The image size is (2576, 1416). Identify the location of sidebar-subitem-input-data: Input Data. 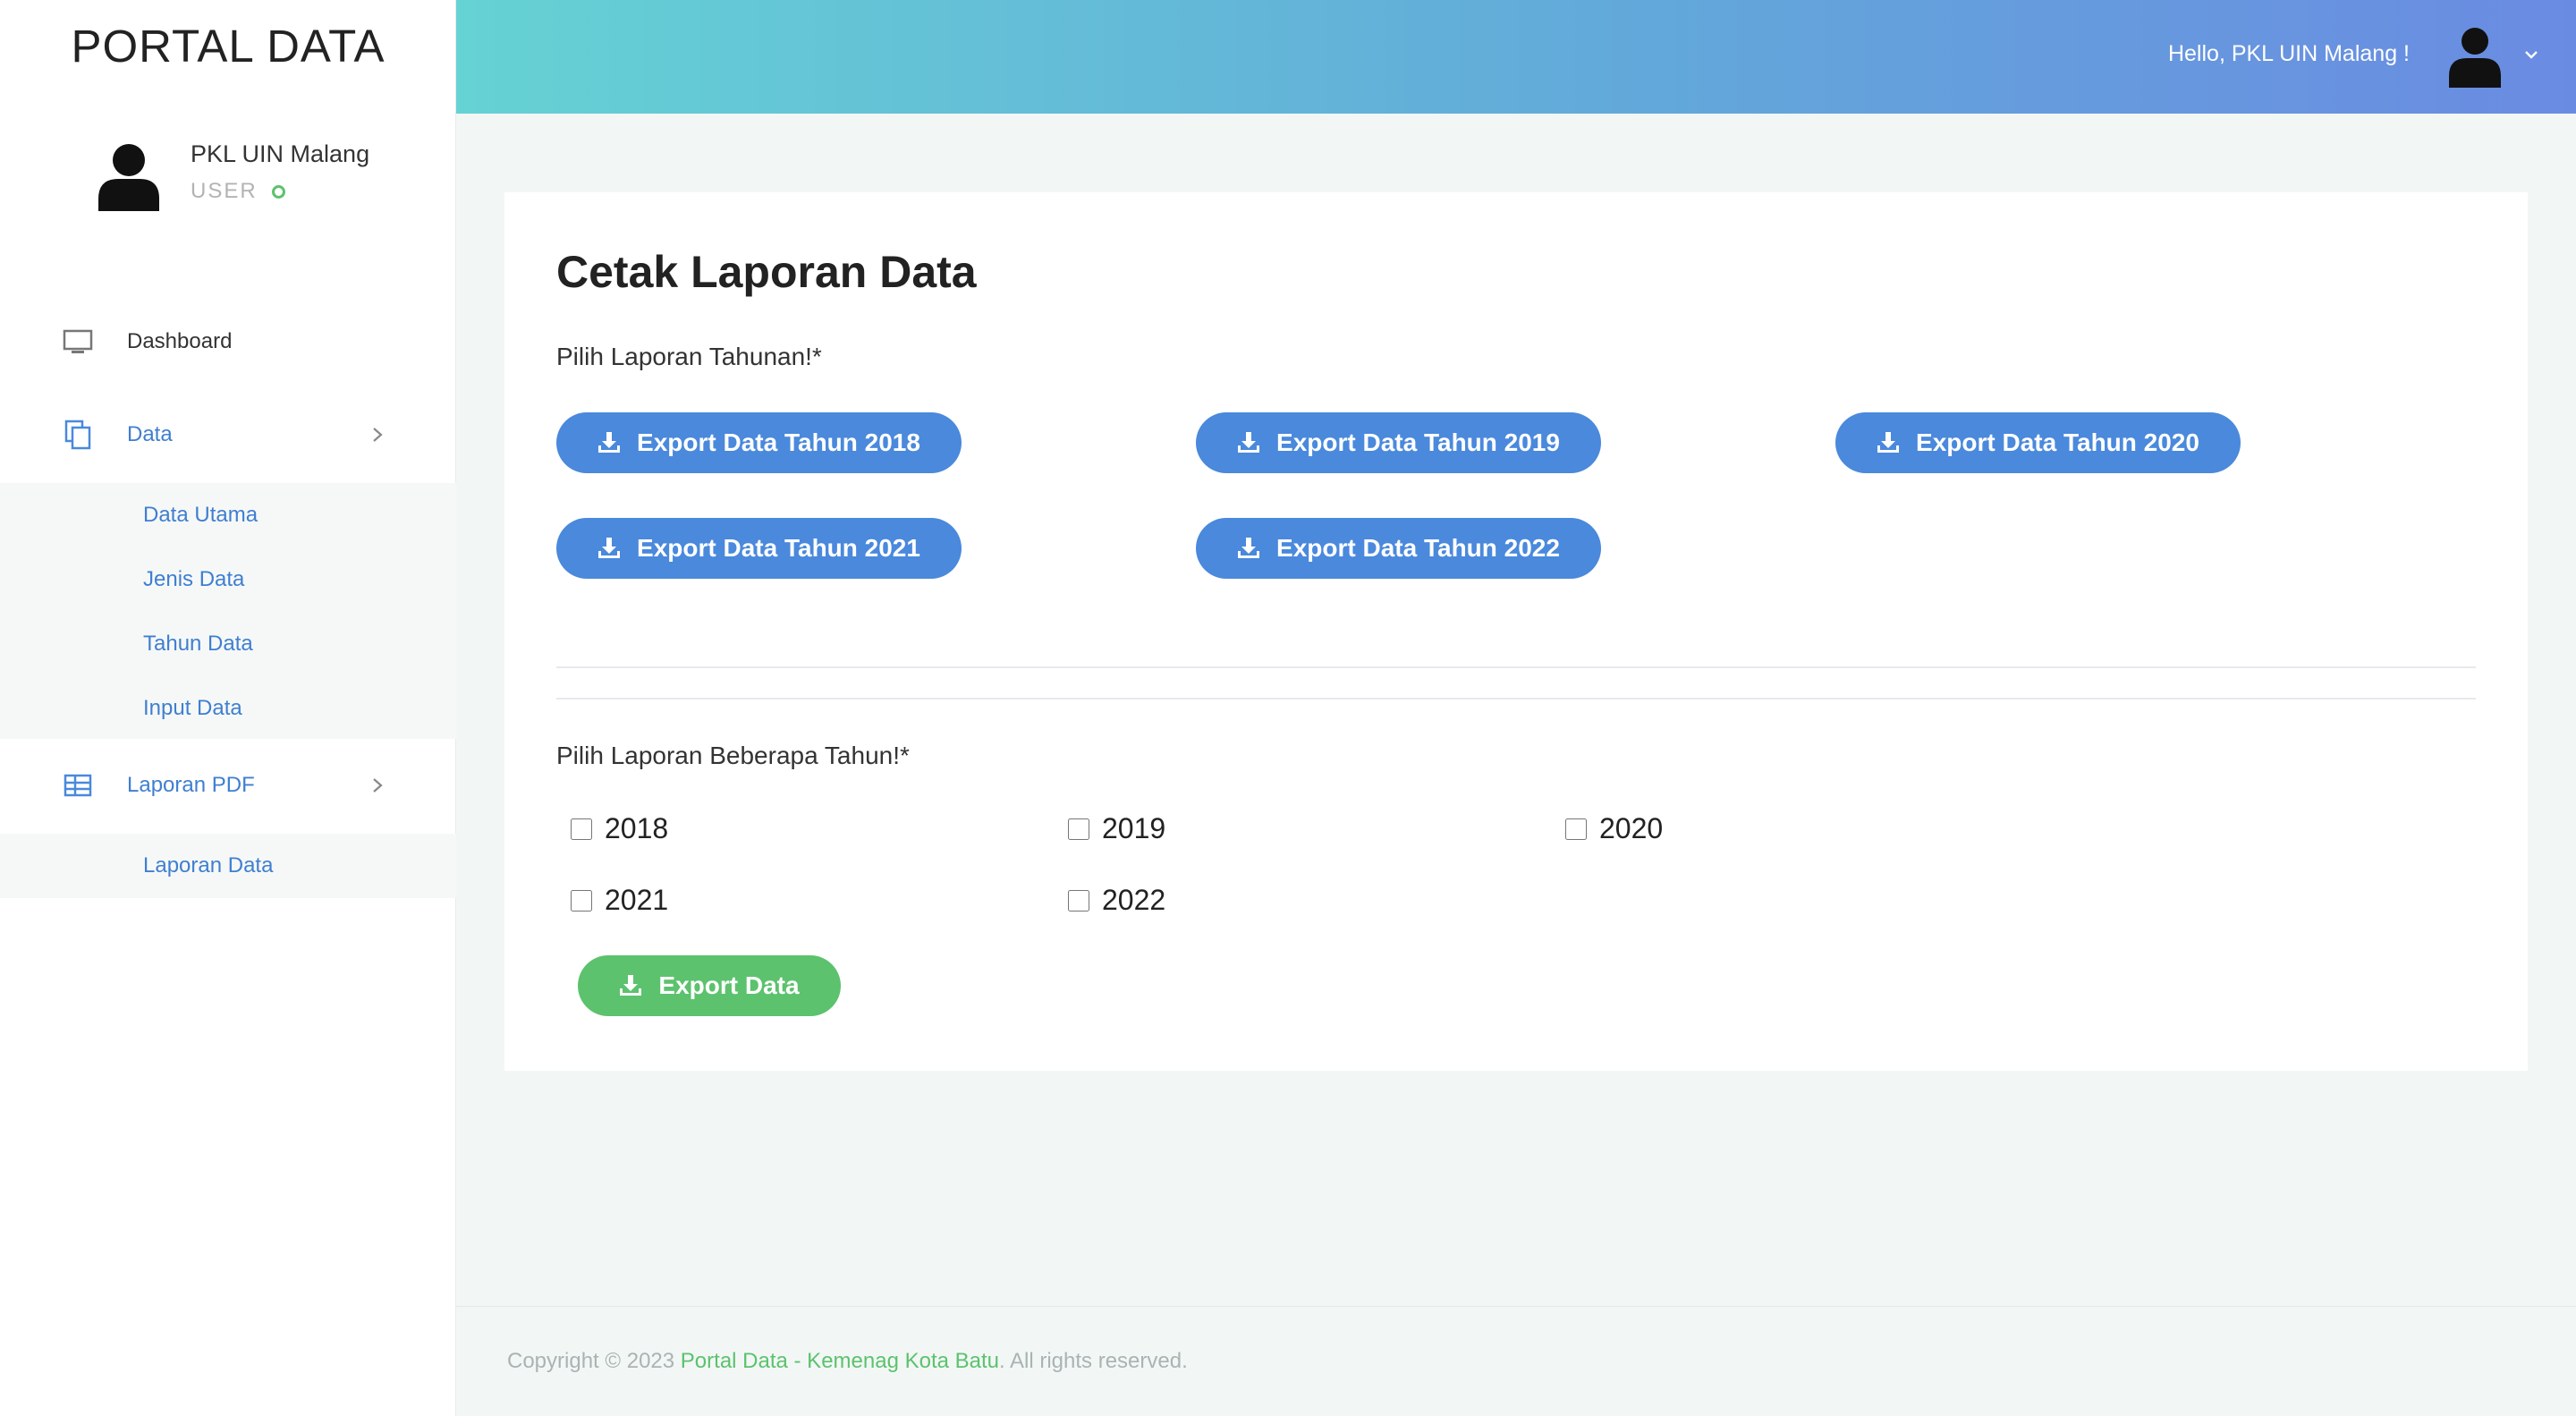
(192, 708).